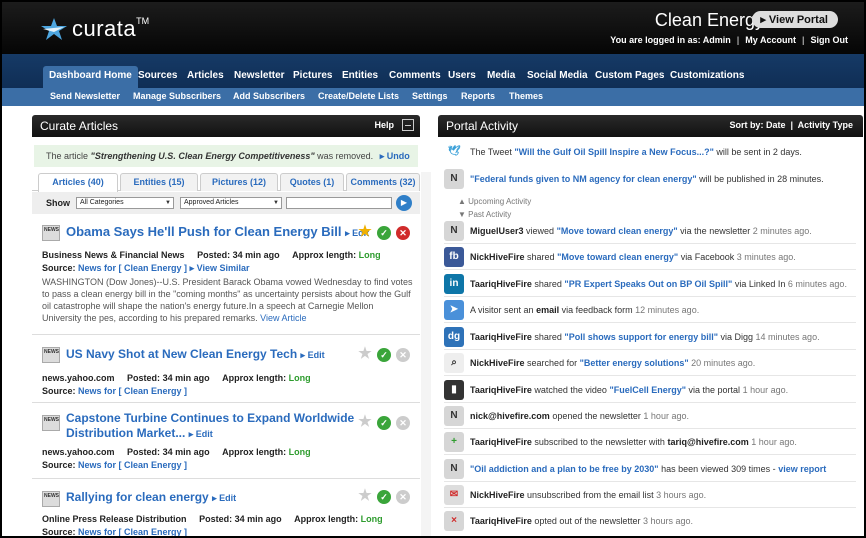 The width and height of the screenshot is (866, 538). I want to click on nav-comments: Comments, so click(415, 77).